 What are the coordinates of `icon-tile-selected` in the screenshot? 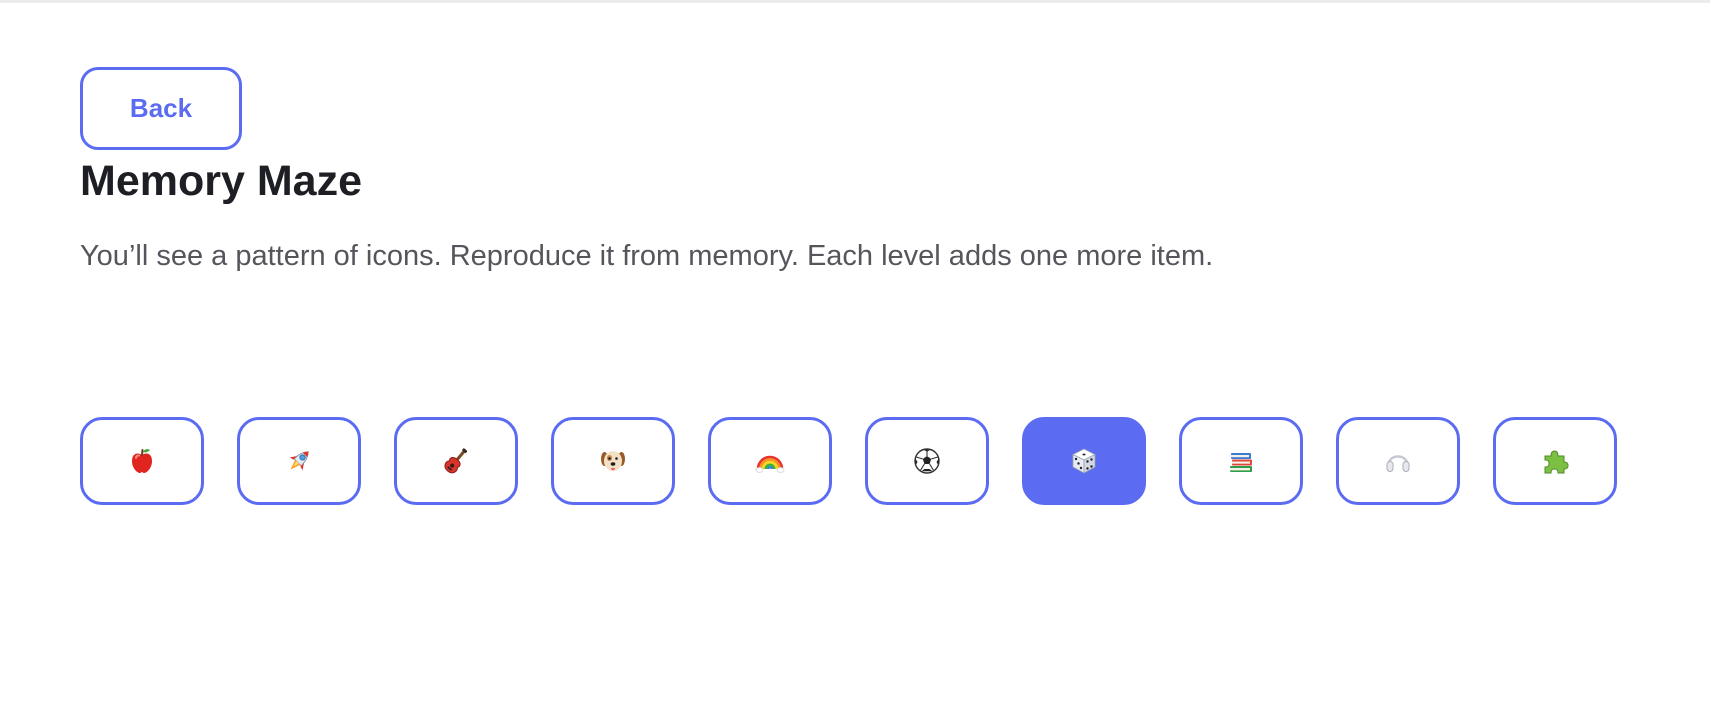 It's located at (1084, 461).